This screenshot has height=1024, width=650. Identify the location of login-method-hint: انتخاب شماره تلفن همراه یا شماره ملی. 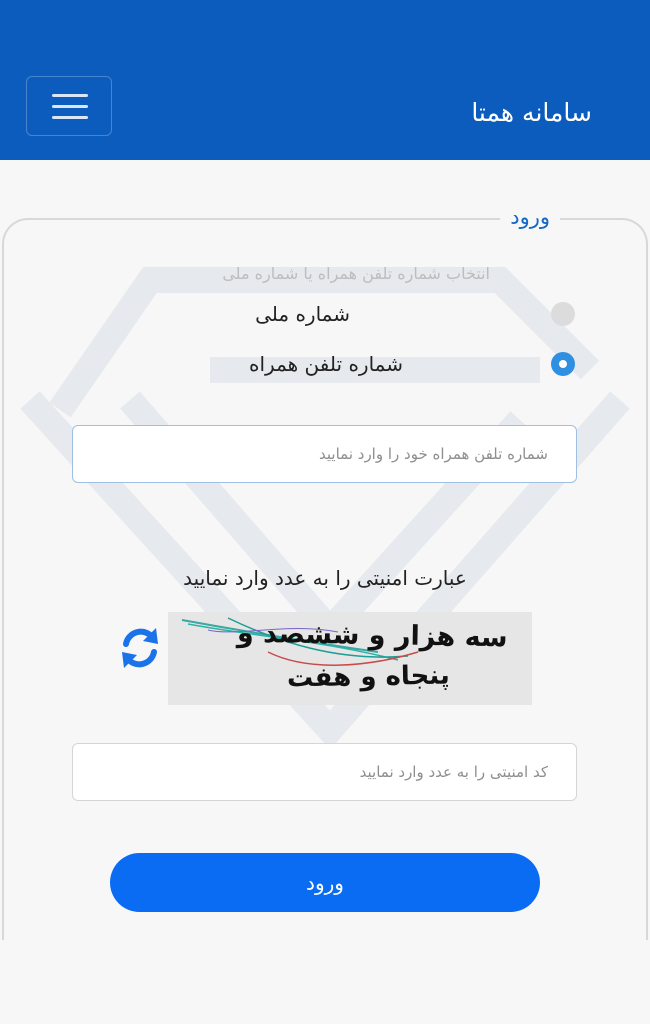
(356, 273).